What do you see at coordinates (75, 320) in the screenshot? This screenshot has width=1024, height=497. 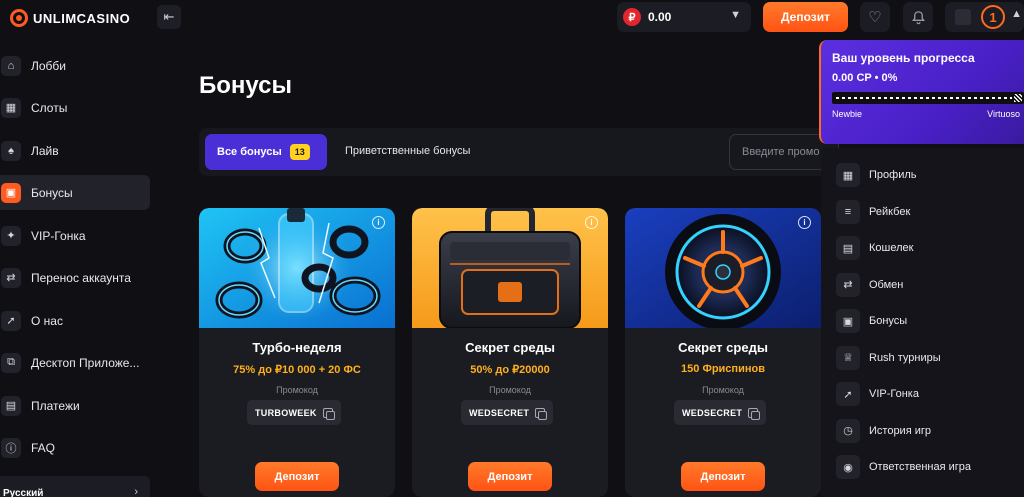 I see `sidebar-item-7: ➚ О нас` at bounding box center [75, 320].